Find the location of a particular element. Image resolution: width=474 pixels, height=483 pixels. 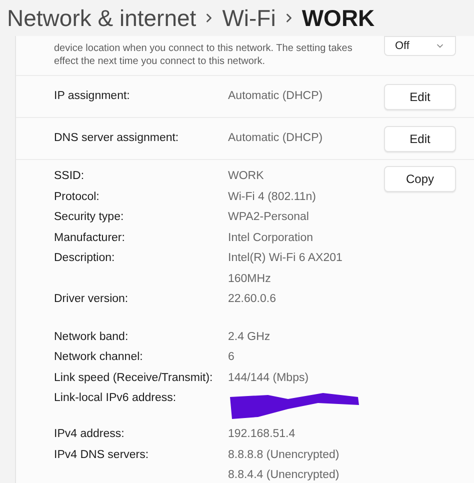

property-label: IPv4 address: is located at coordinates (90, 434).